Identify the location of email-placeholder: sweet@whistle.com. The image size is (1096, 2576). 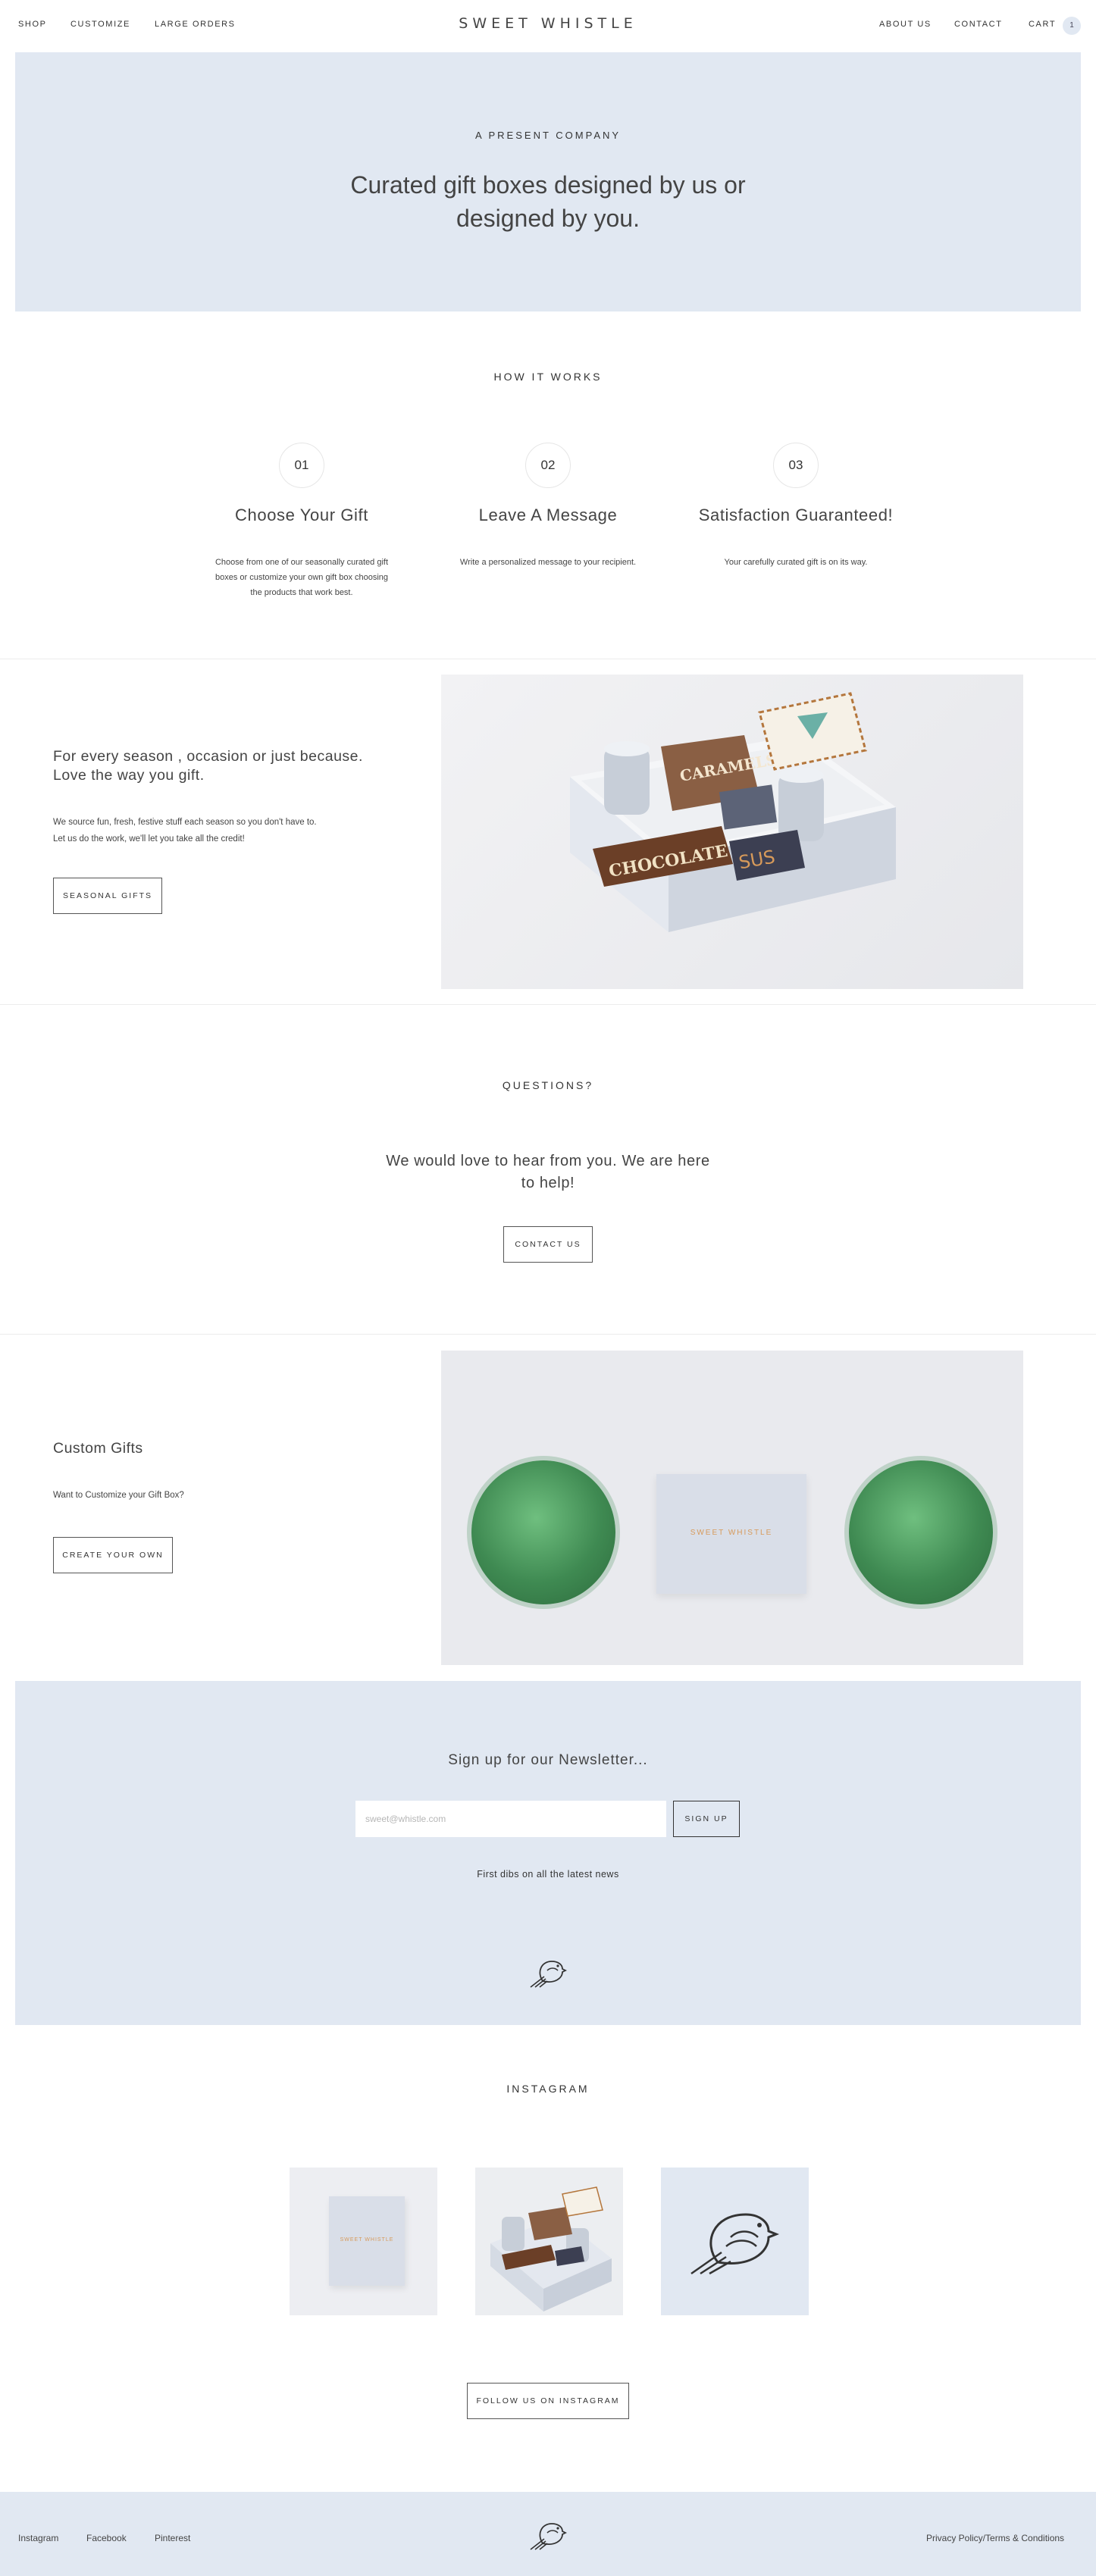
(405, 1819).